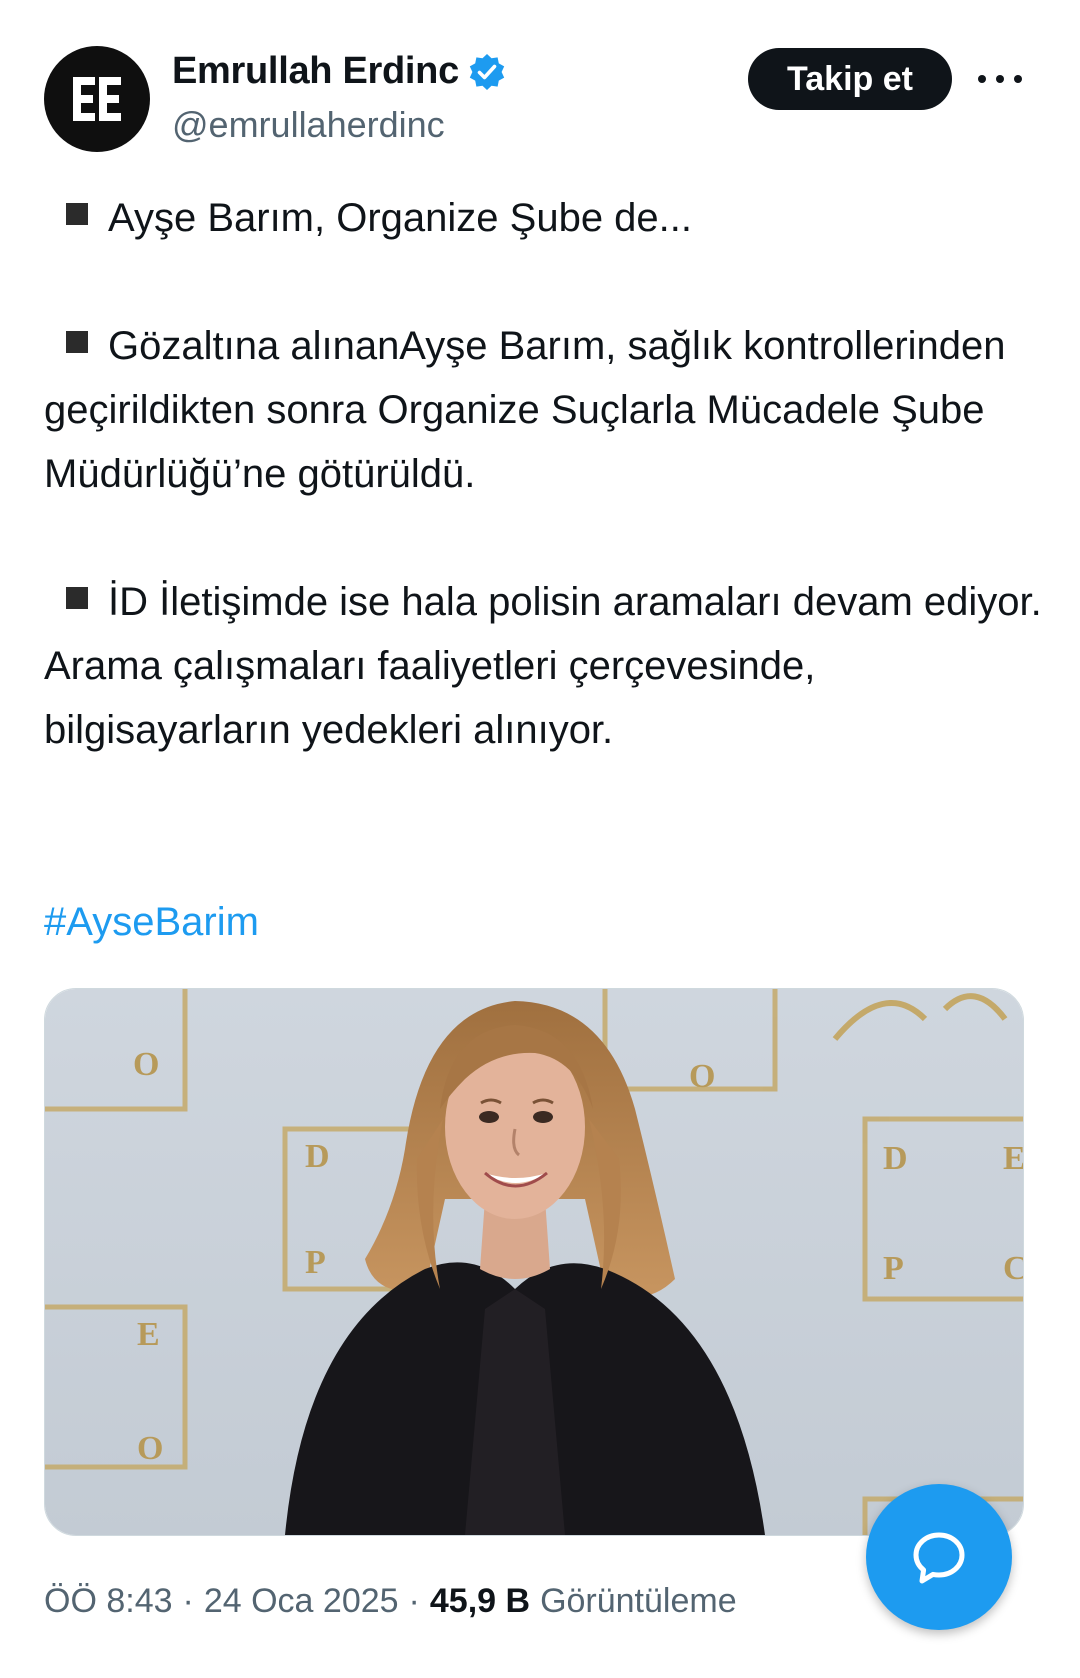 This screenshot has height=1678, width=1080. I want to click on verified-badge-icon, so click(487, 72).